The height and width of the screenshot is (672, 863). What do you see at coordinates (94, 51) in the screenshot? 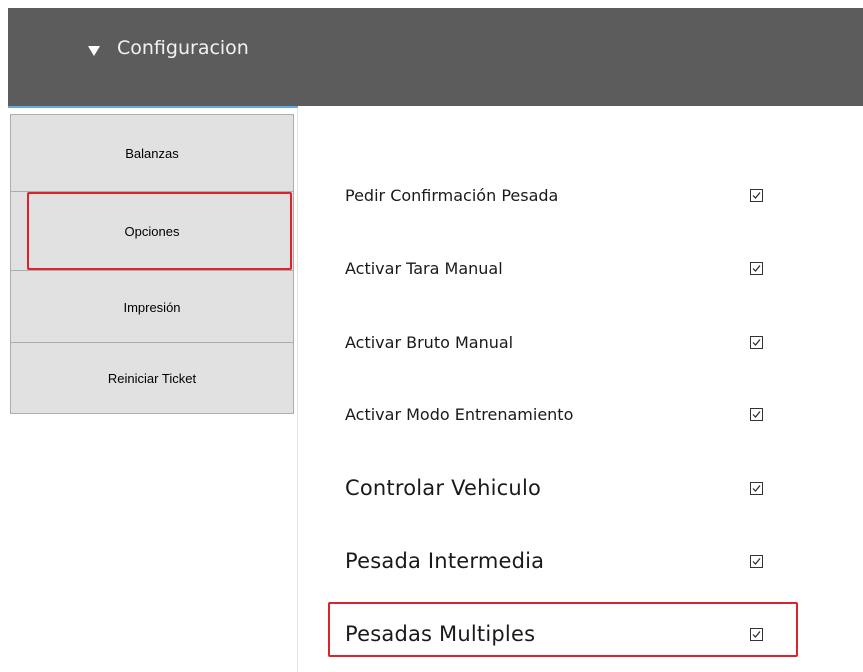
I see `triangle-down-icon` at bounding box center [94, 51].